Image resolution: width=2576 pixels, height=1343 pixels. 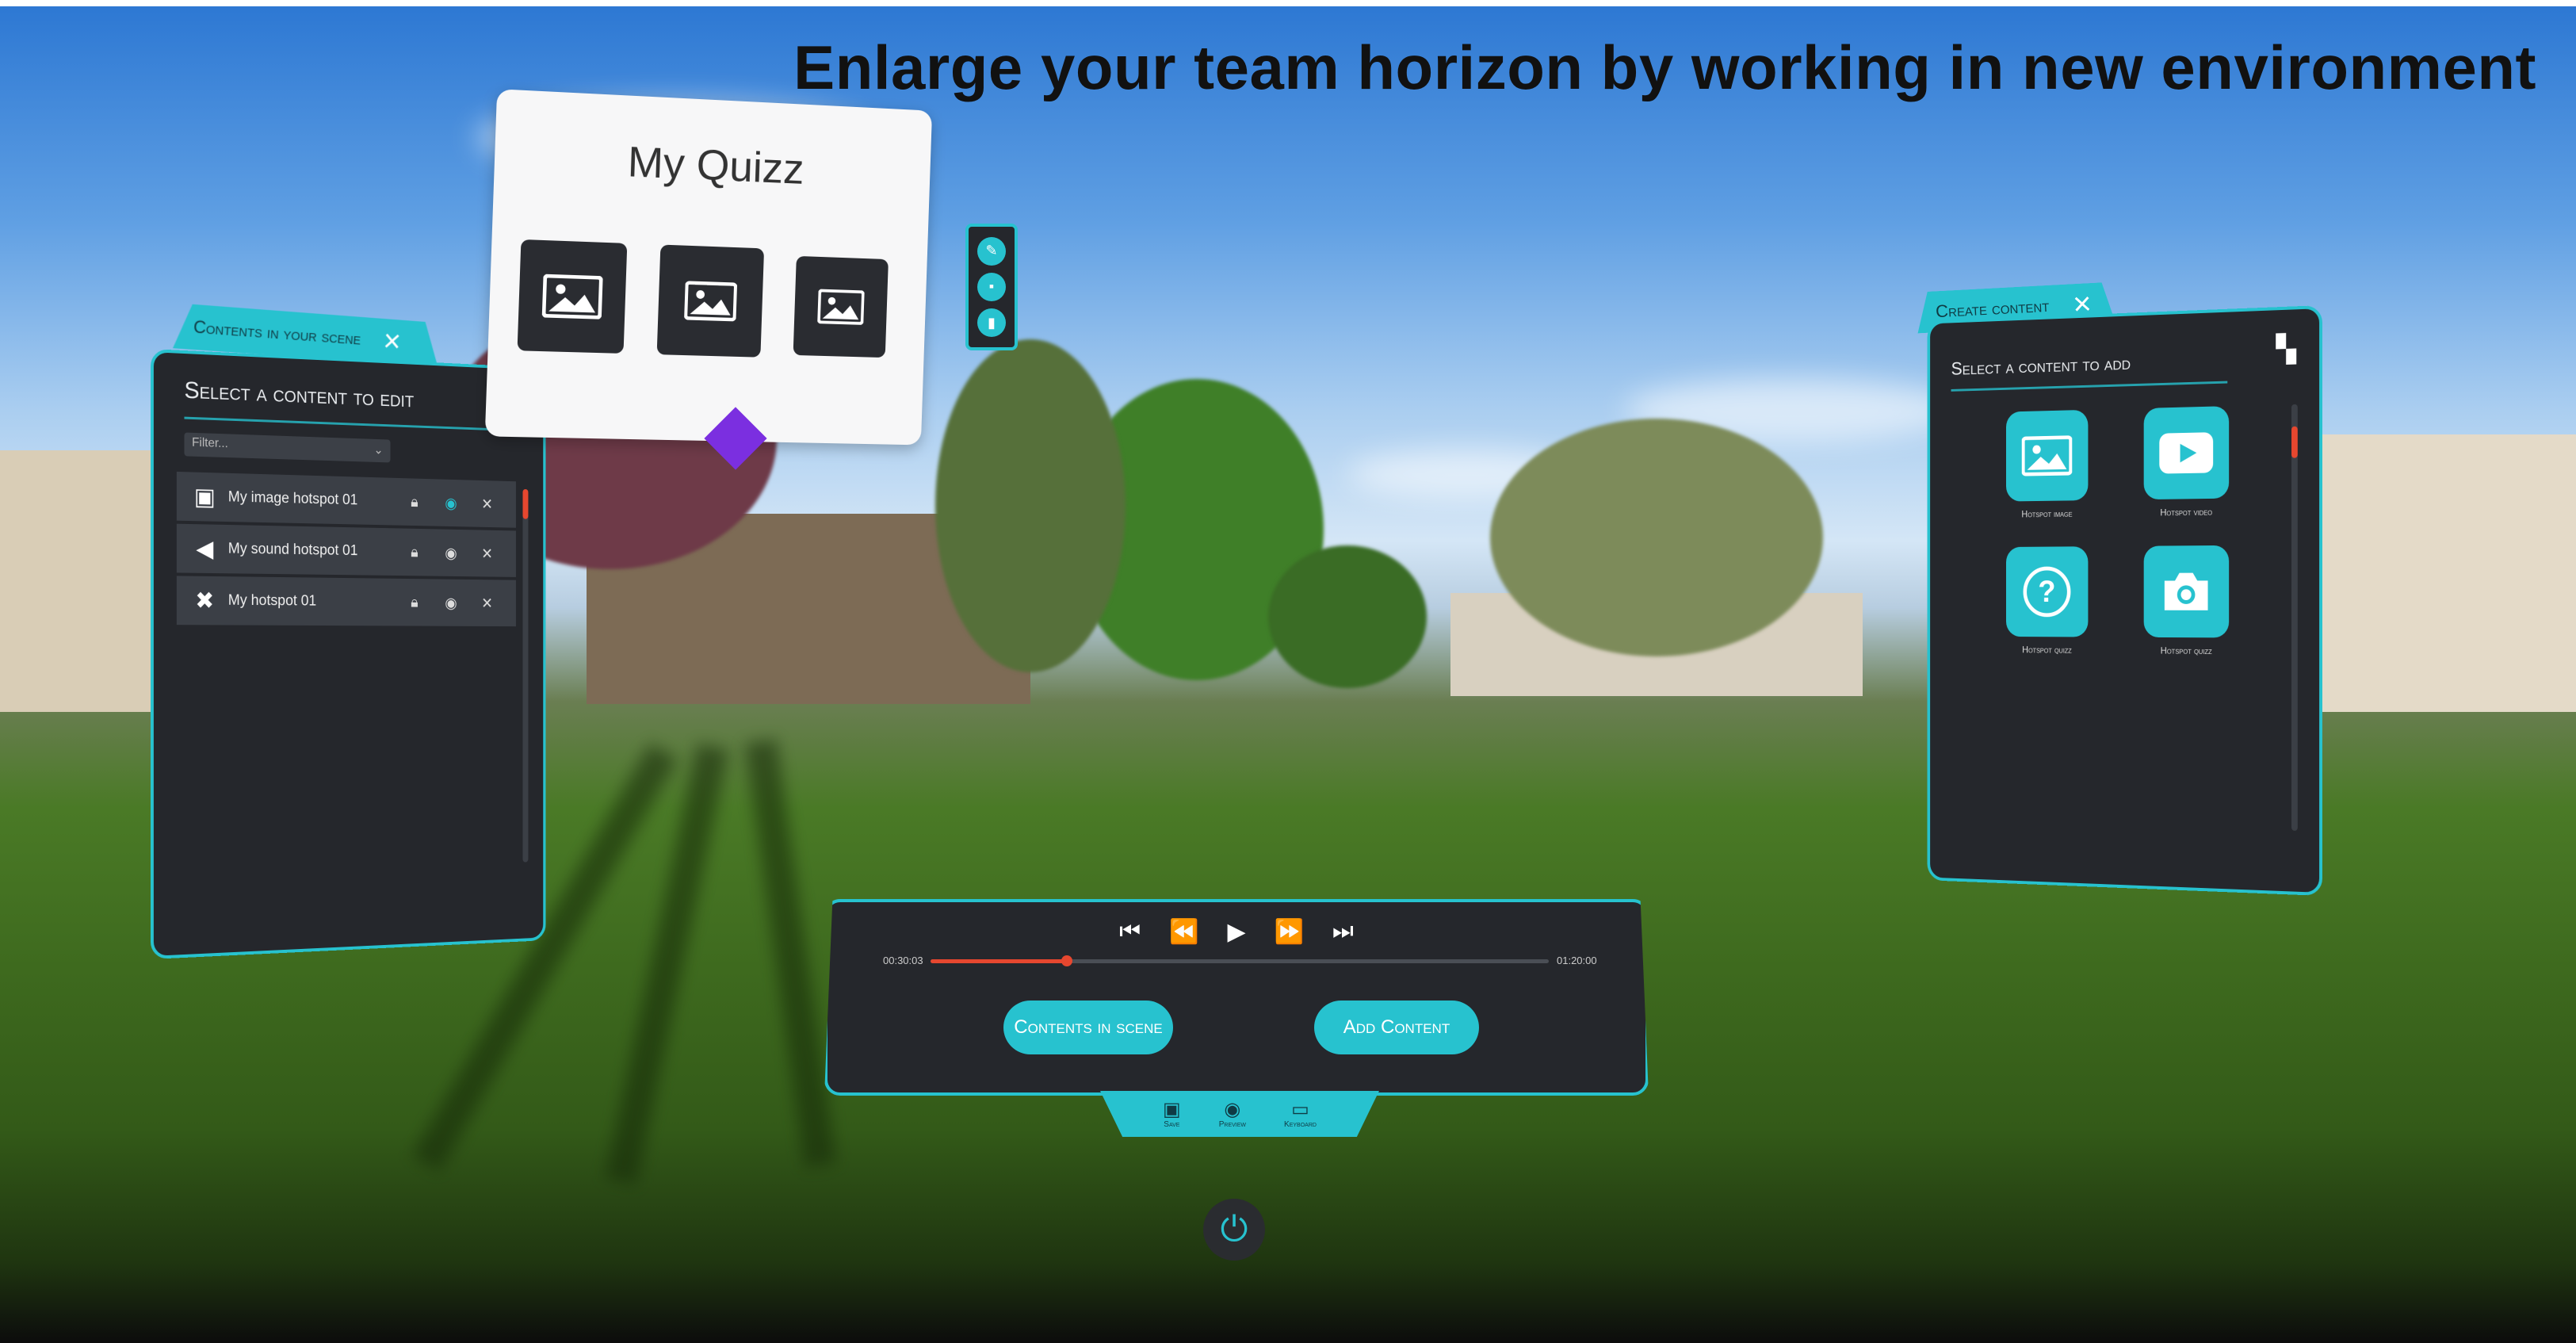 What do you see at coordinates (1088, 1027) in the screenshot?
I see `contents-in-scene-button: Contents in scene` at bounding box center [1088, 1027].